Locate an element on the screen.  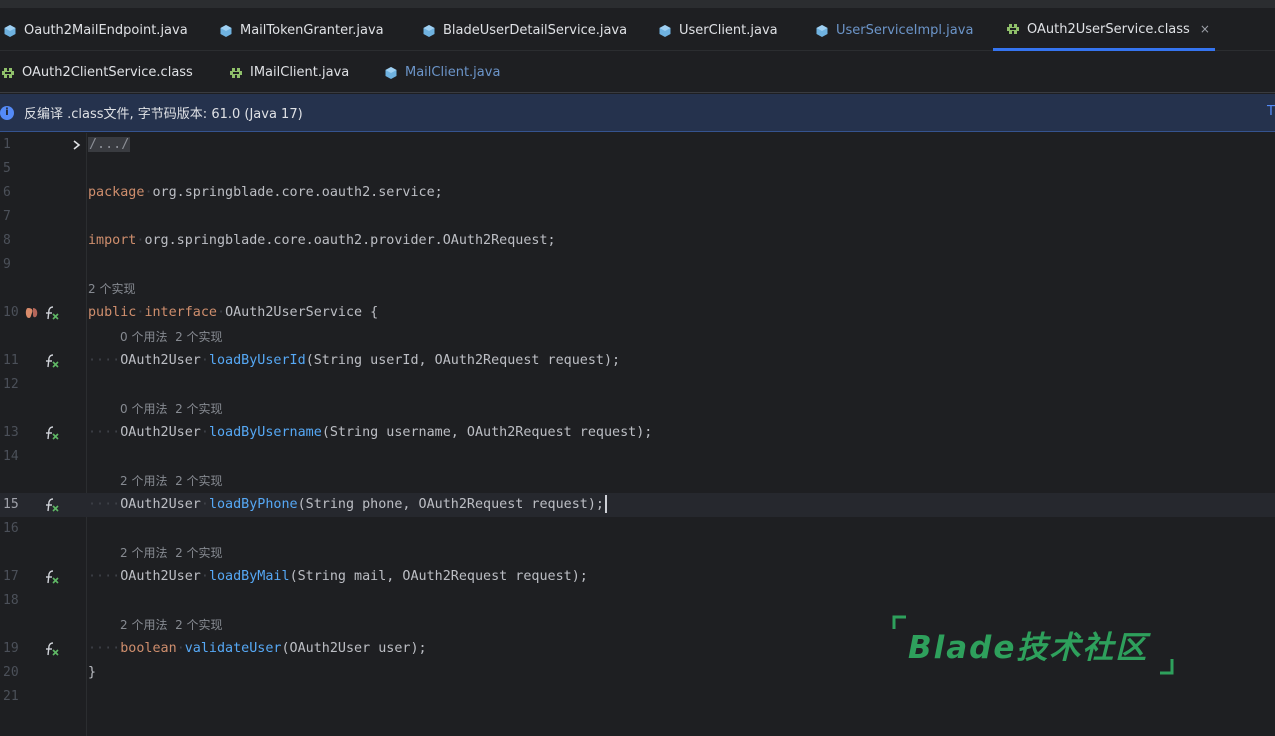
tab-imail-client: IMailClient.java is located at coordinates (288, 72).